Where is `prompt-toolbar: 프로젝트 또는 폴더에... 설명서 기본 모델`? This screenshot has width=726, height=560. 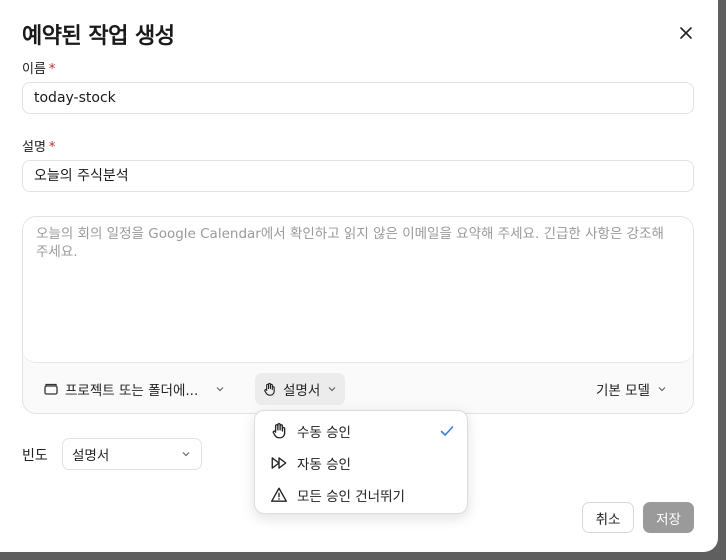
prompt-toolbar: 프로젝트 또는 폴더에... 설명서 기본 모델 is located at coordinates (358, 389).